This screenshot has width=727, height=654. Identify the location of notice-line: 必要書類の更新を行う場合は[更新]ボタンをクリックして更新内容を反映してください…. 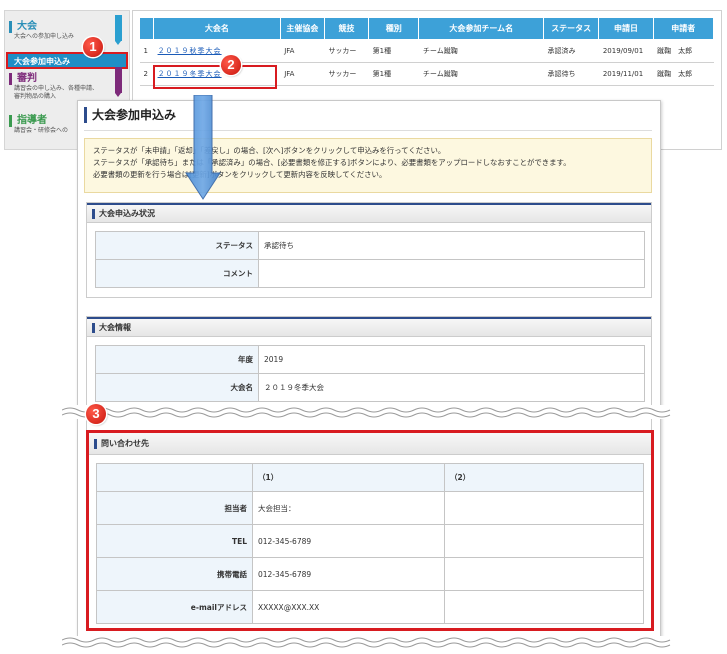
(240, 174).